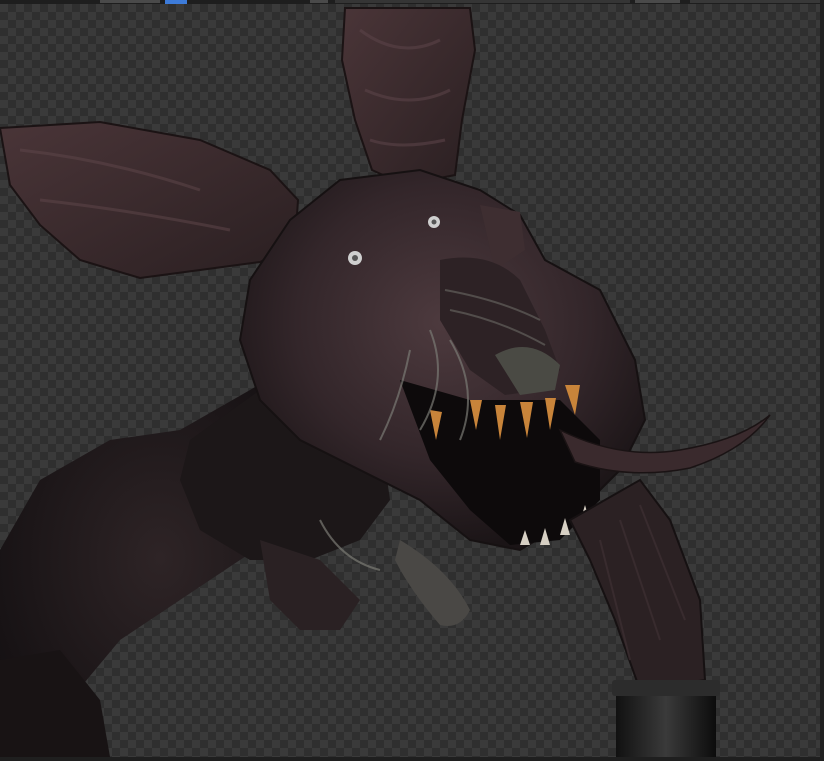 Image resolution: width=824 pixels, height=761 pixels. Describe the element at coordinates (150, 200) in the screenshot. I see `left-ear` at that location.